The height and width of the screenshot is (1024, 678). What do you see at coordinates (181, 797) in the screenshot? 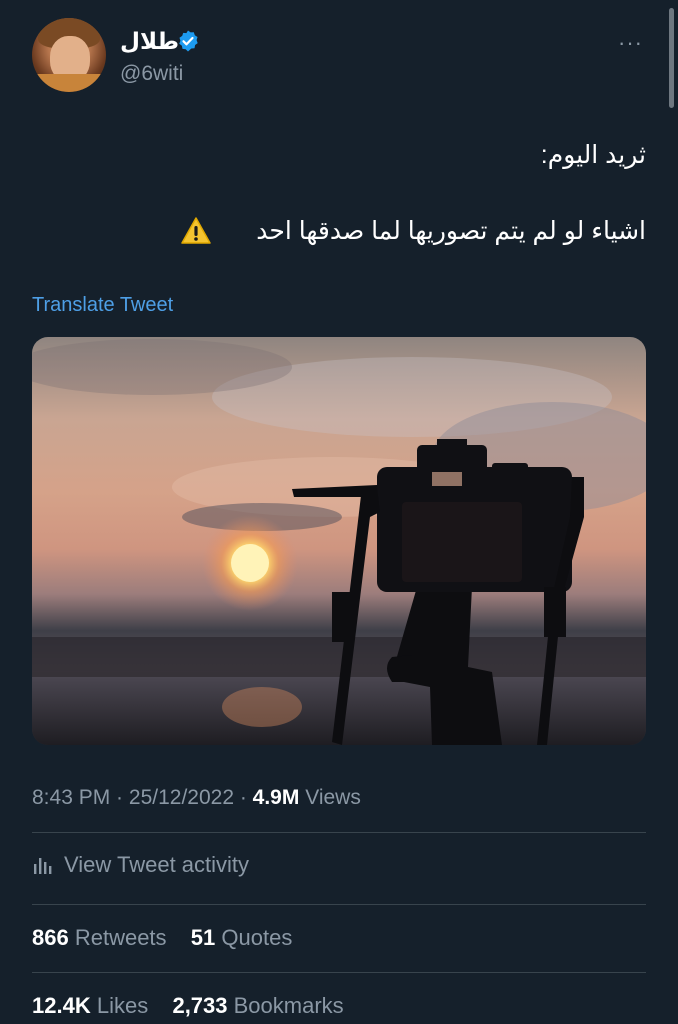
I see `tweet-date: 25/12/2022` at bounding box center [181, 797].